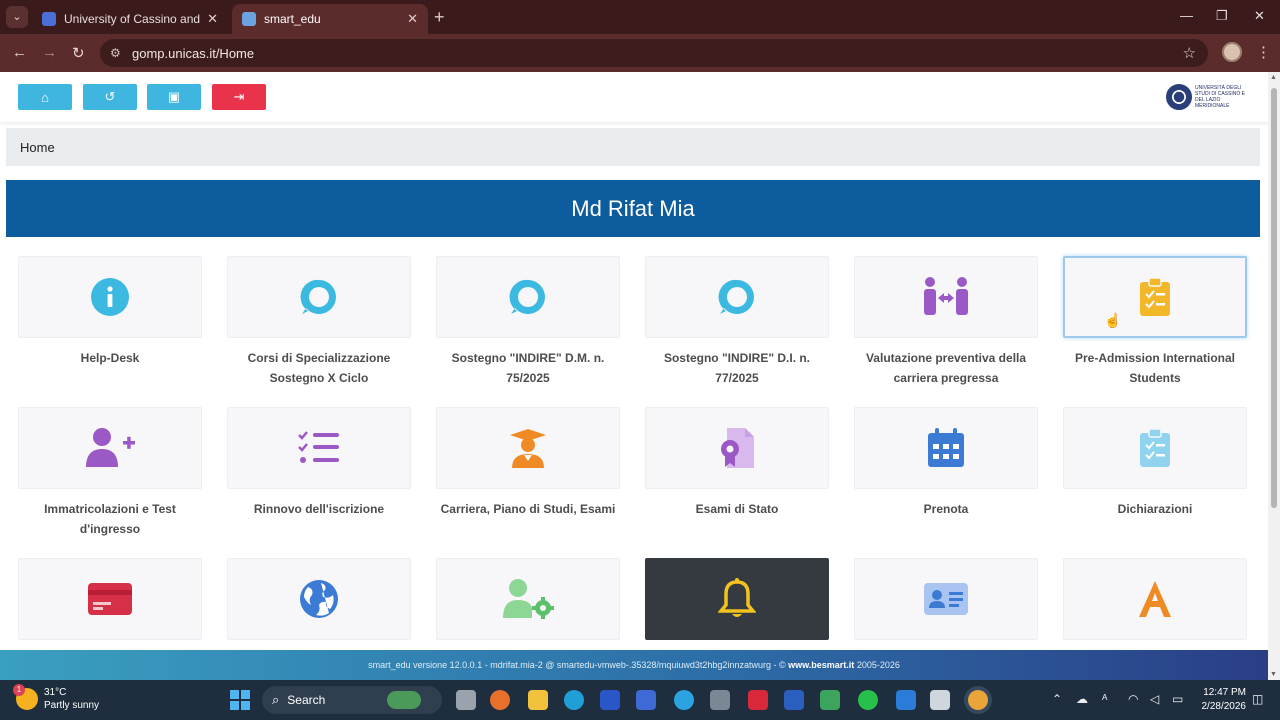  I want to click on home-button: ⌂, so click(45, 97).